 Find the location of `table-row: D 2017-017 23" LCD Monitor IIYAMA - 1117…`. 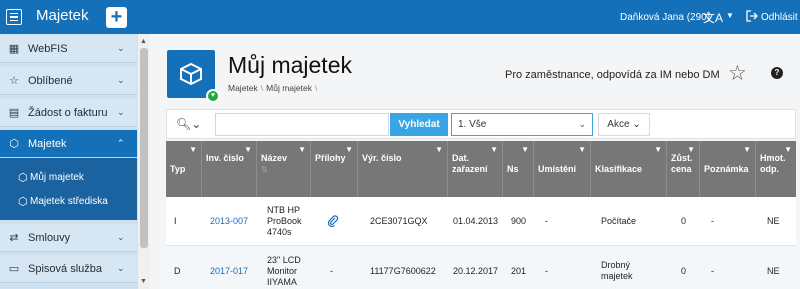

table-row: D 2017-017 23" LCD Monitor IIYAMA - 1117… is located at coordinates (481, 268).